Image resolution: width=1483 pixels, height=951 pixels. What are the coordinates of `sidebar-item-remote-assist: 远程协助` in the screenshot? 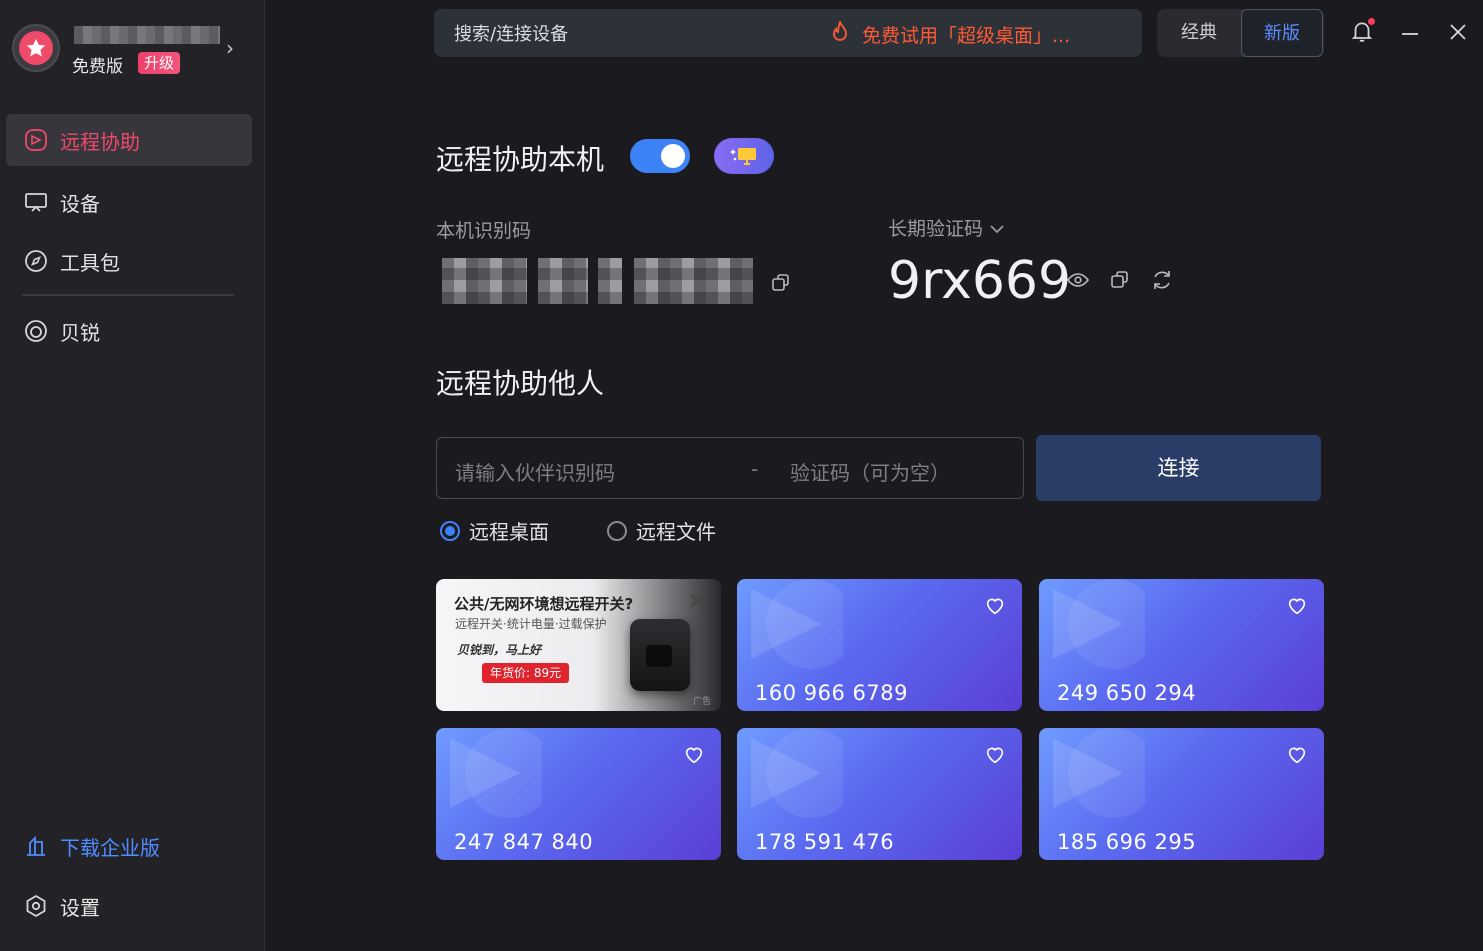 It's located at (129, 140).